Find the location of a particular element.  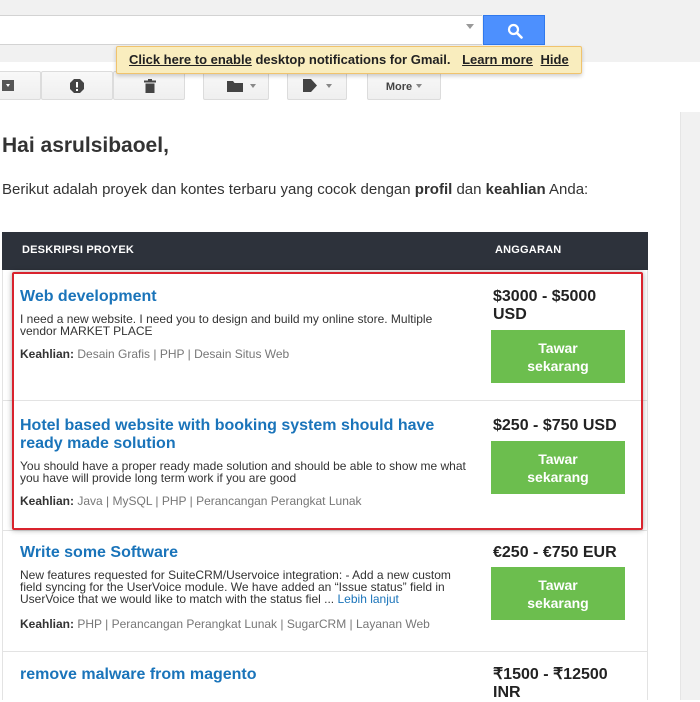

project-budget: $250 - $750 USD is located at coordinates (555, 425).